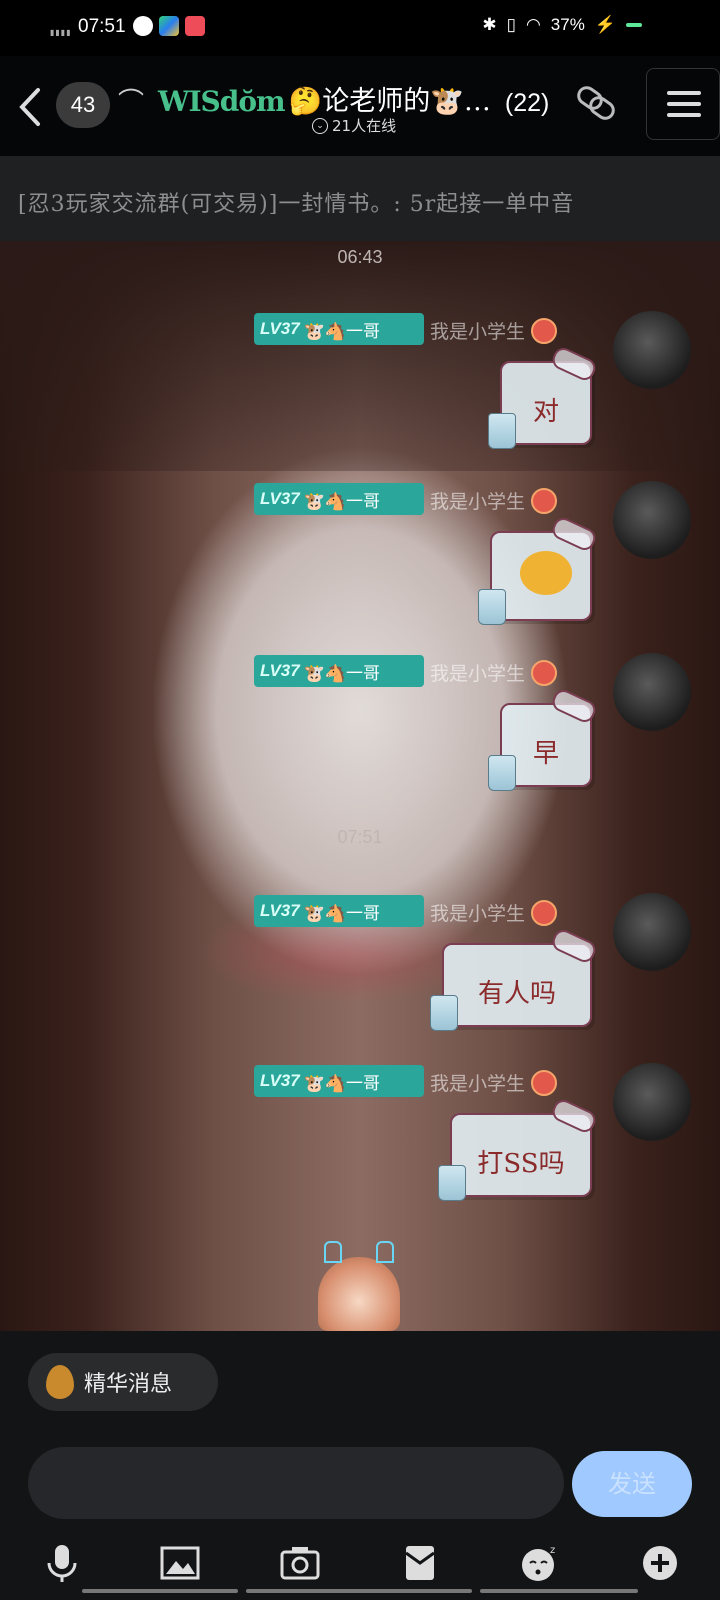 The width and height of the screenshot is (720, 1600). What do you see at coordinates (684, 93) in the screenshot?
I see `menu-icon` at bounding box center [684, 93].